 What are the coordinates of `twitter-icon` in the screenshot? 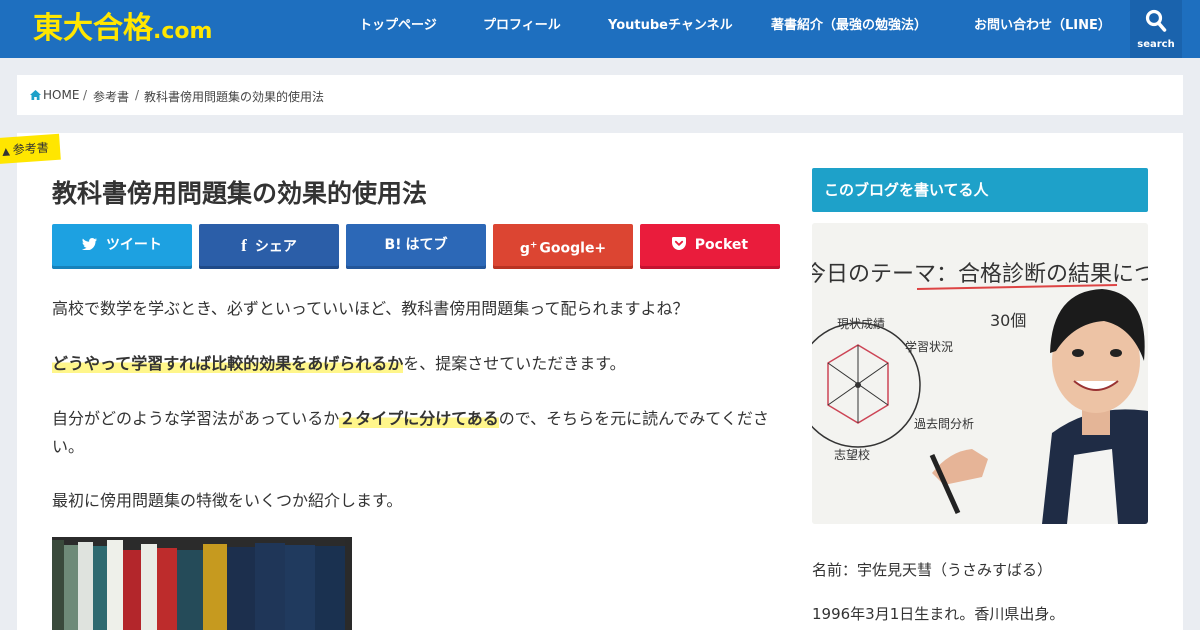 It's located at (92, 245).